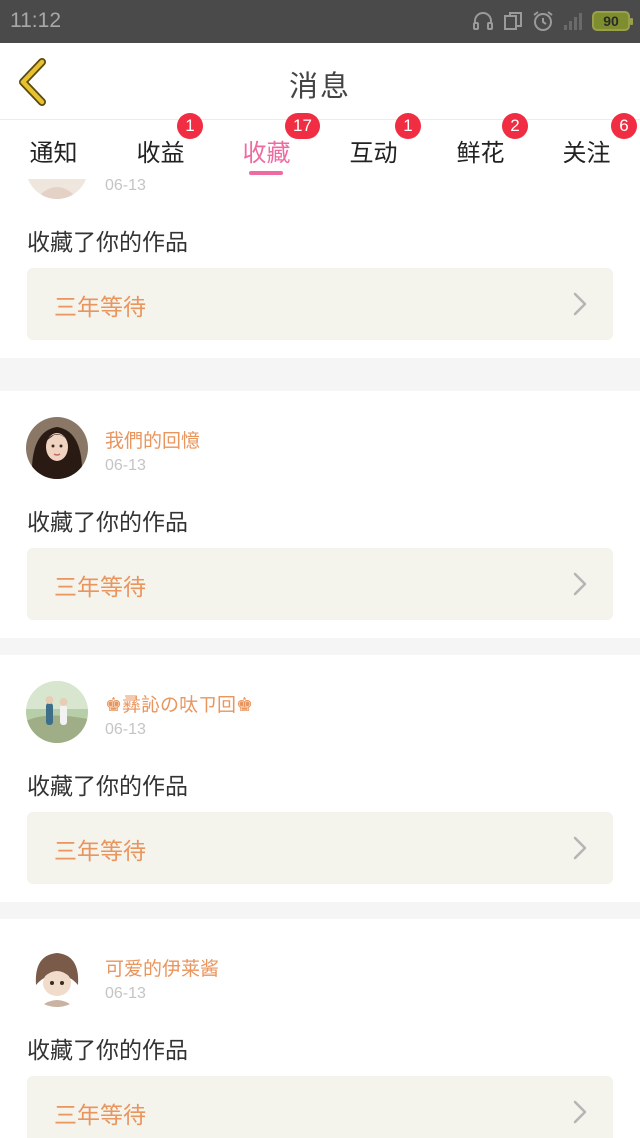 The width and height of the screenshot is (640, 1138). I want to click on tab-label: 鲜花, so click(480, 153).